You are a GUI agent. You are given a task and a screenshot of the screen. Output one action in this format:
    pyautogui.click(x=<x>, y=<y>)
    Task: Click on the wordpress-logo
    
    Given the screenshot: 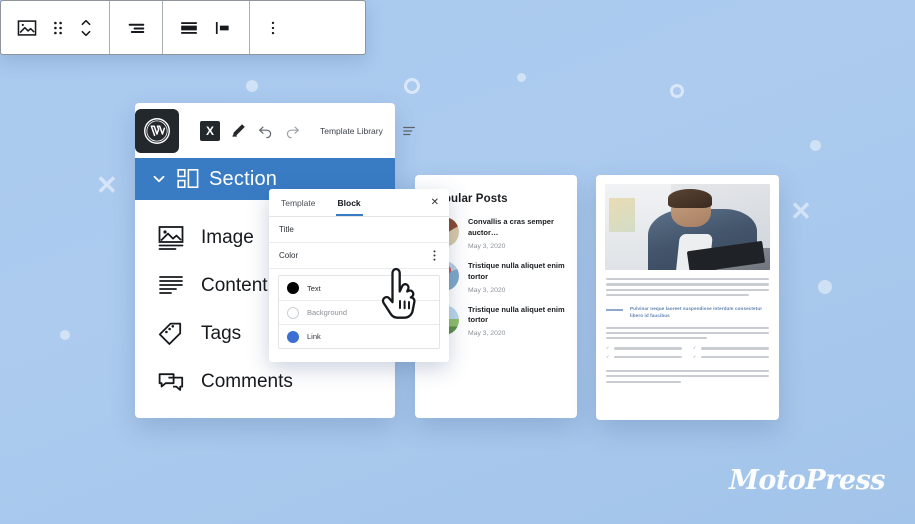 What is the action you would take?
    pyautogui.click(x=157, y=130)
    